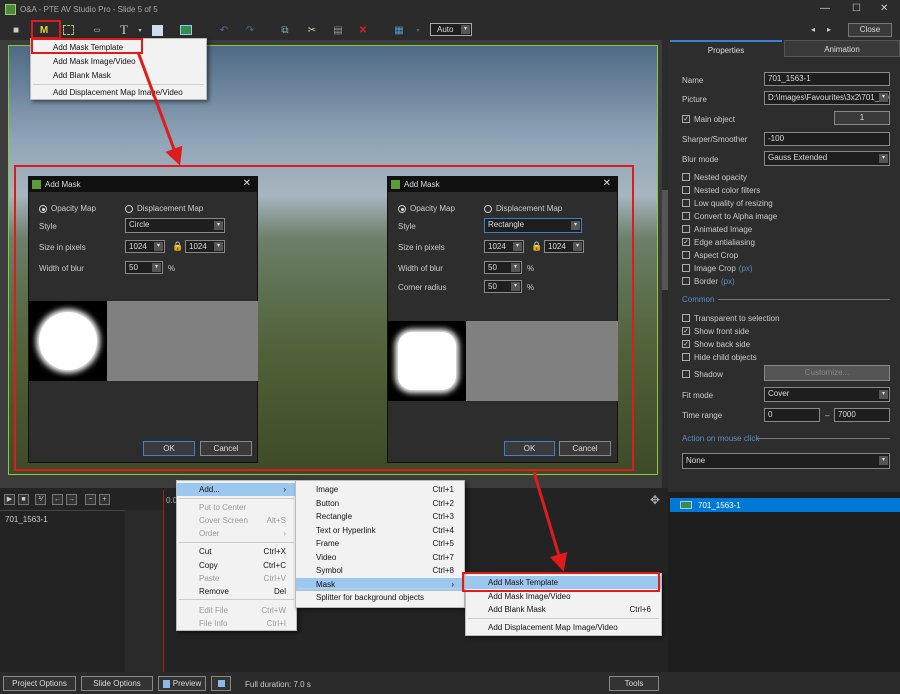  I want to click on monitor-icon, so click(221, 683).